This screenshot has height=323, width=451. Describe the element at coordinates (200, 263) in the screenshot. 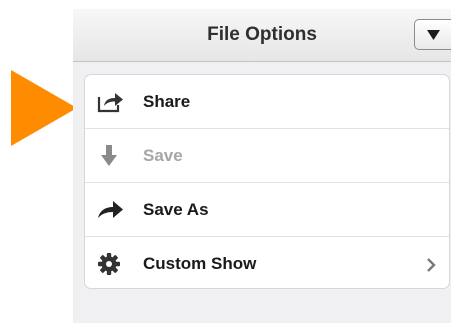

I see `menu-item-label: Custom Show` at that location.